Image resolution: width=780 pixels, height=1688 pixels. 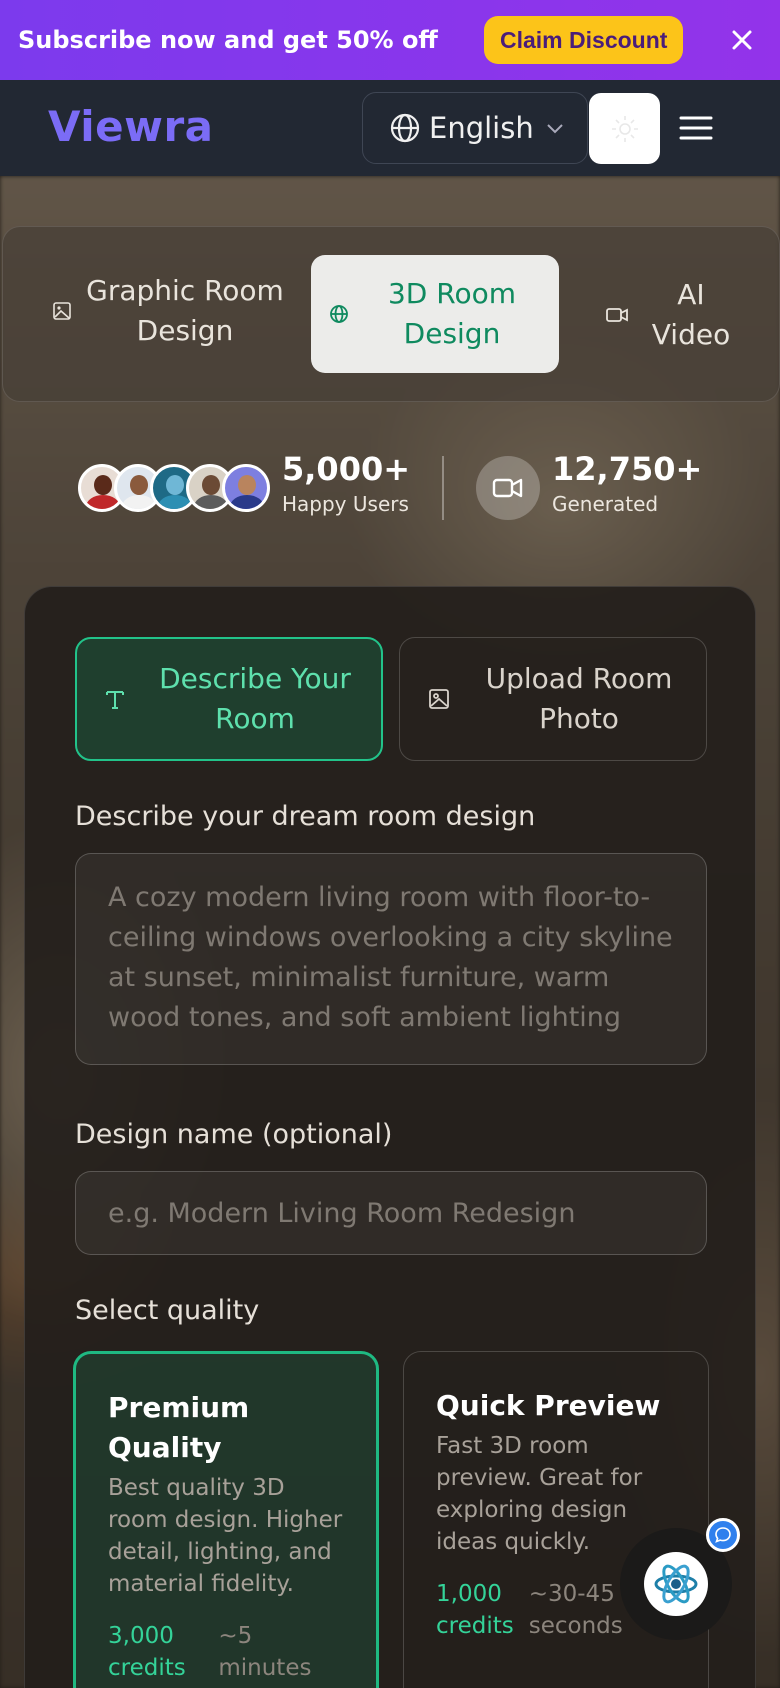 What do you see at coordinates (265, 1652) in the screenshot?
I see `quality-time: ~5 minutes` at bounding box center [265, 1652].